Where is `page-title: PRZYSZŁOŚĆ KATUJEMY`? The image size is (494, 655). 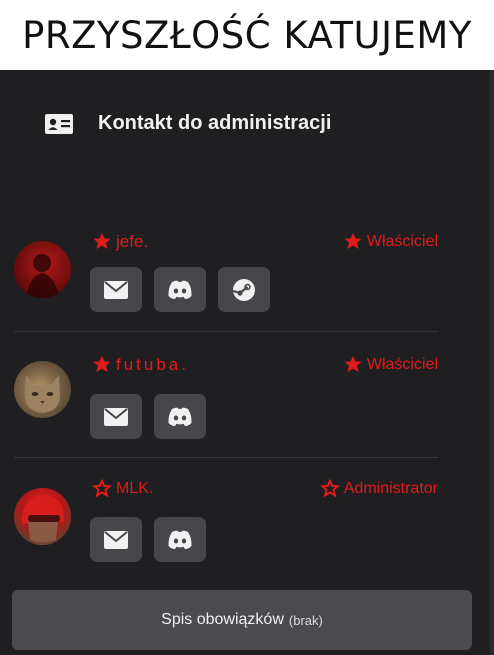 page-title: PRZYSZŁOŚĆ KATUJEMY is located at coordinates (247, 35).